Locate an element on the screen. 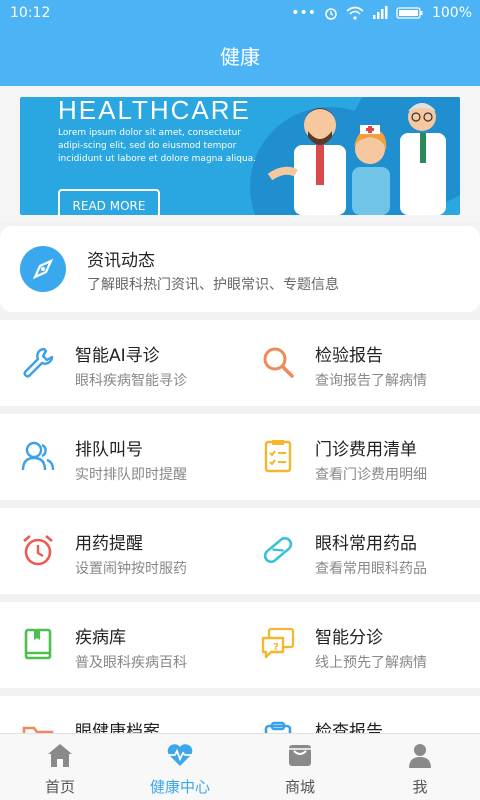 This screenshot has height=800, width=480. service-subtitle: 查看常用眼科药品 is located at coordinates (371, 569).